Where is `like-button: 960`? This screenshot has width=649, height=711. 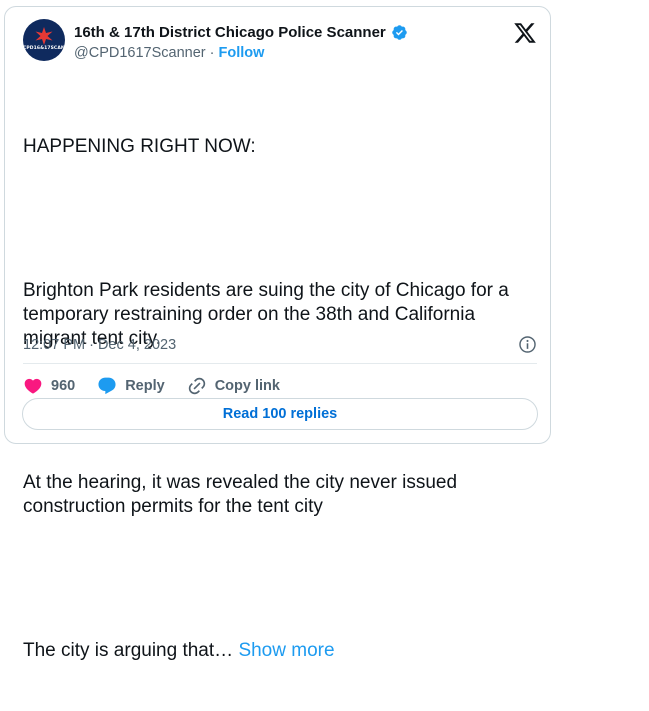 like-button: 960 is located at coordinates (49, 386).